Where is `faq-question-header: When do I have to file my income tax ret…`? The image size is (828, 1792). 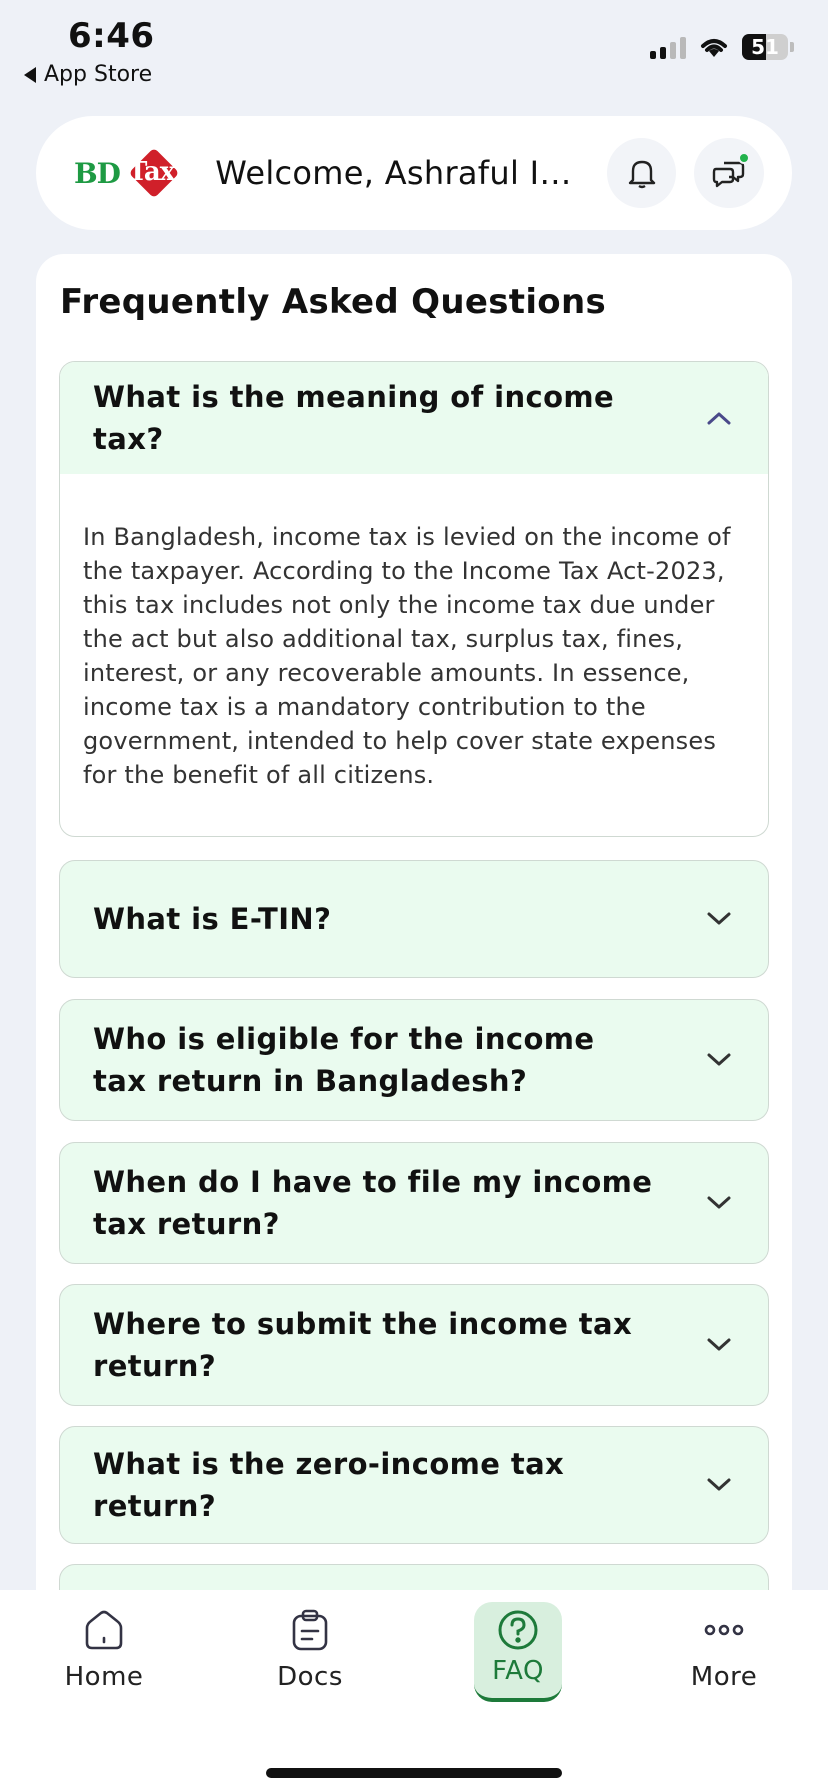
faq-question-header: When do I have to file my income tax ret… is located at coordinates (414, 1203).